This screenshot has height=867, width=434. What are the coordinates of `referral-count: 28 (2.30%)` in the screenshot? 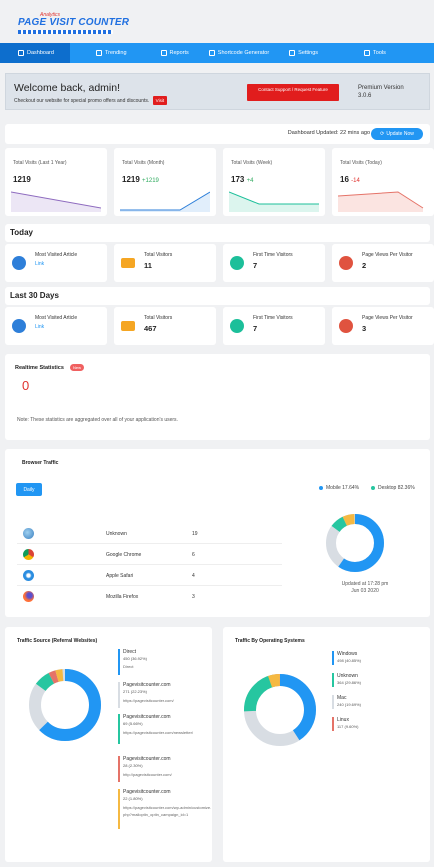 It's located at (133, 765).